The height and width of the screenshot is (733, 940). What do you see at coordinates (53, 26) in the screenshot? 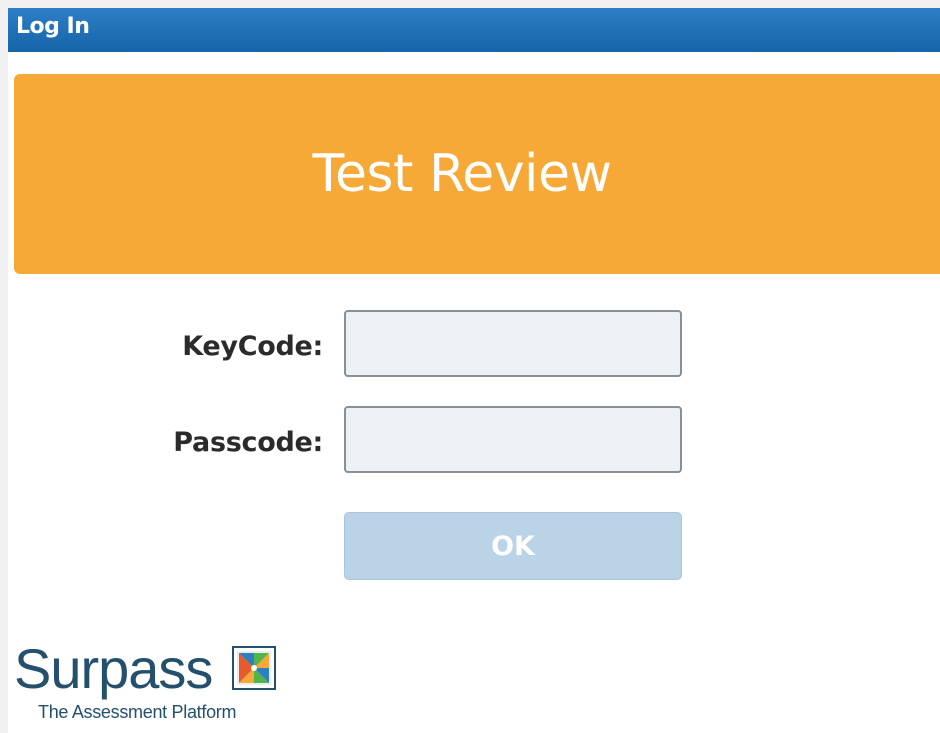
I see `window-title: Log In` at bounding box center [53, 26].